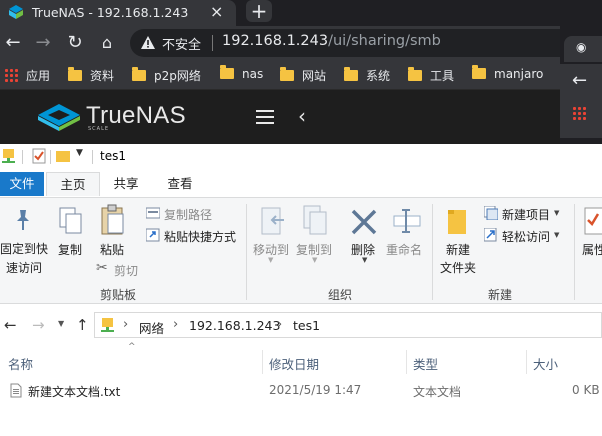  Describe the element at coordinates (63, 156) in the screenshot. I see `new-folder-icon` at that location.